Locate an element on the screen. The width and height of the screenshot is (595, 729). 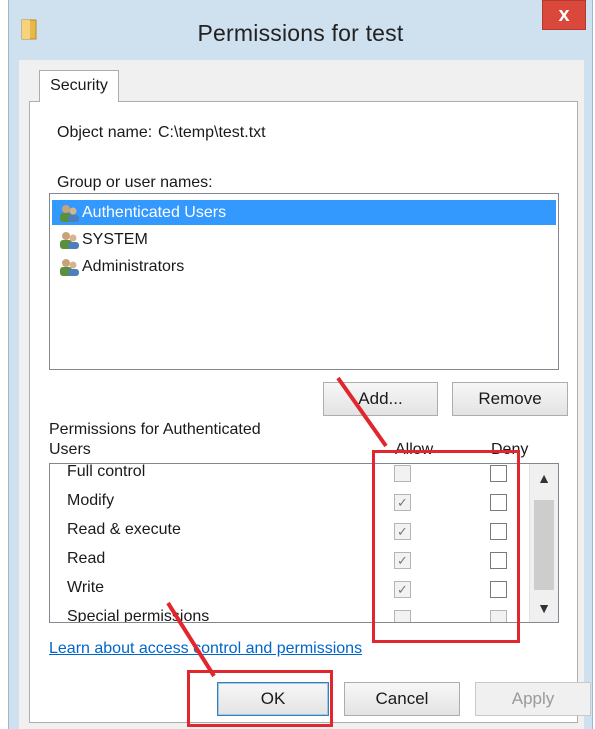
permission-name: Full control is located at coordinates (106, 471).